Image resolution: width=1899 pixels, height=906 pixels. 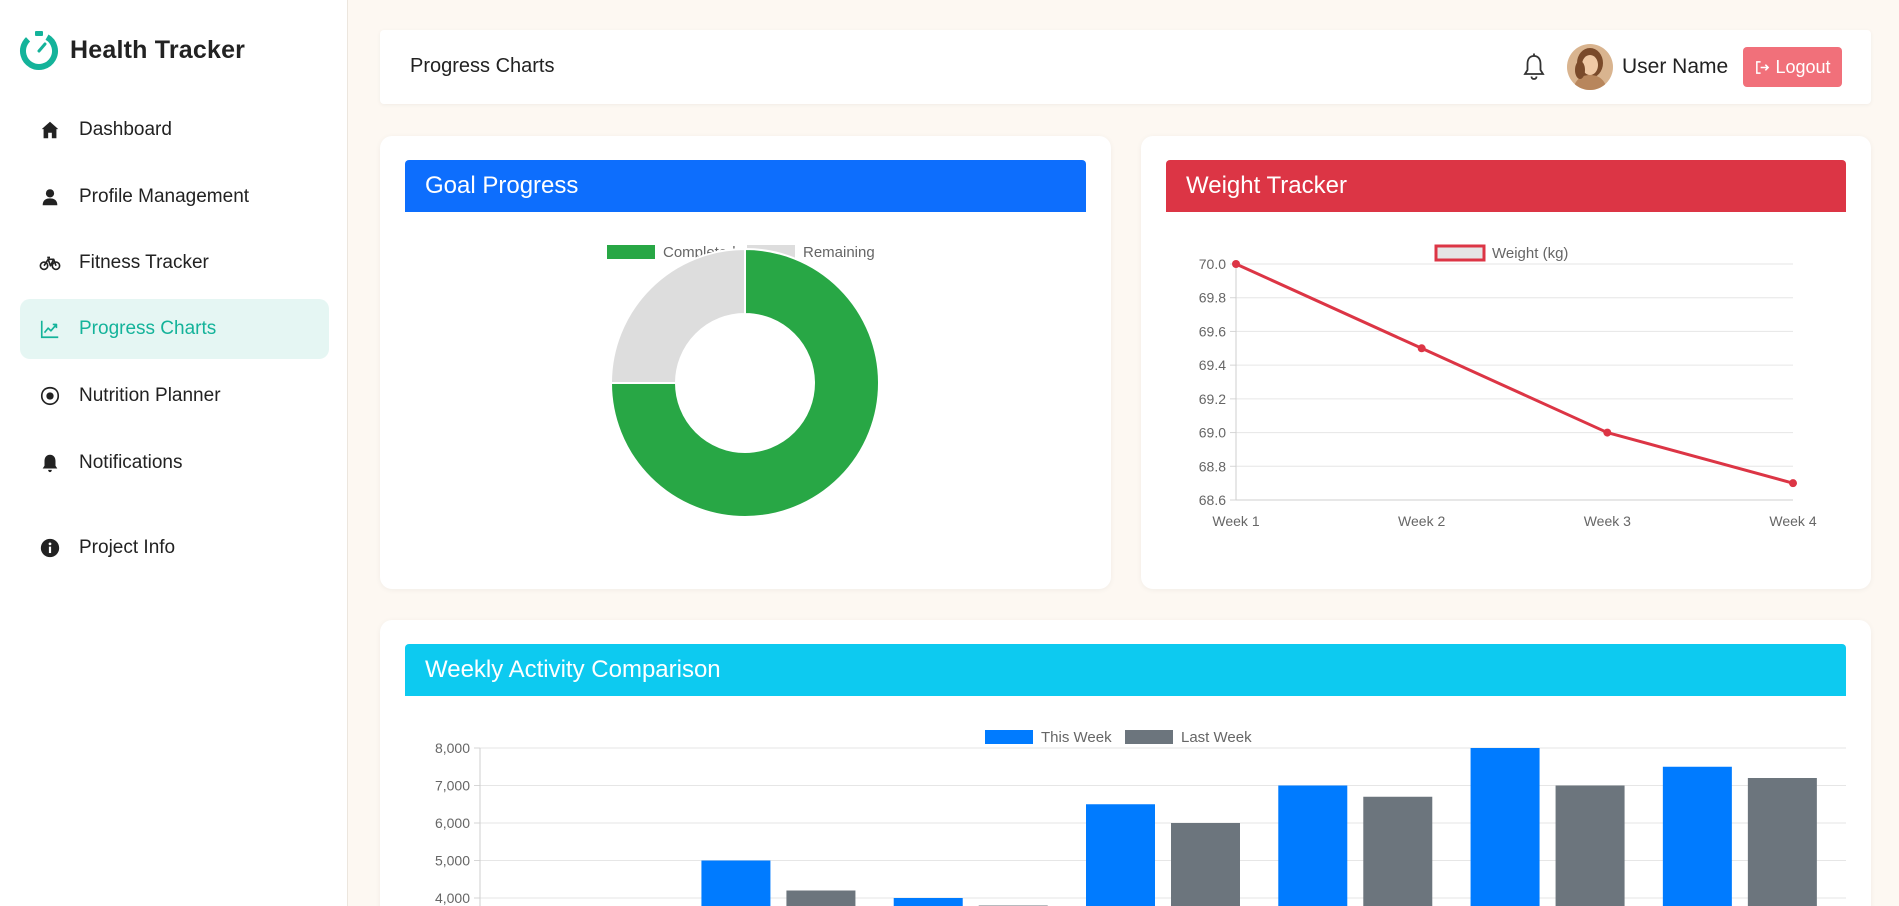 I want to click on logout-button: Logout, so click(x=1792, y=67).